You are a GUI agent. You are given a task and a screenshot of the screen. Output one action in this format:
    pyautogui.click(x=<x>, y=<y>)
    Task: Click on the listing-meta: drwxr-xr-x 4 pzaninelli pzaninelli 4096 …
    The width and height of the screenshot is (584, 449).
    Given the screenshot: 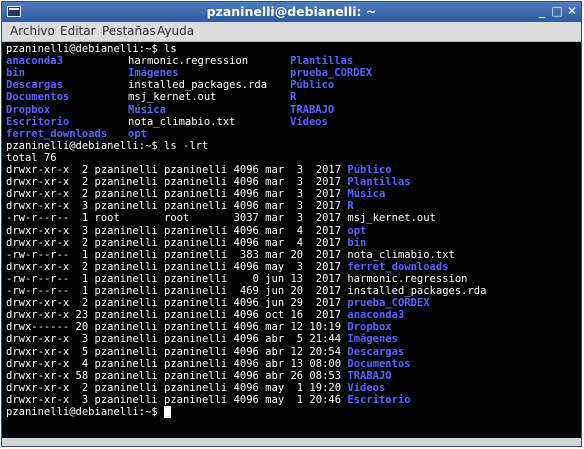 What is the action you would take?
    pyautogui.click(x=177, y=363)
    